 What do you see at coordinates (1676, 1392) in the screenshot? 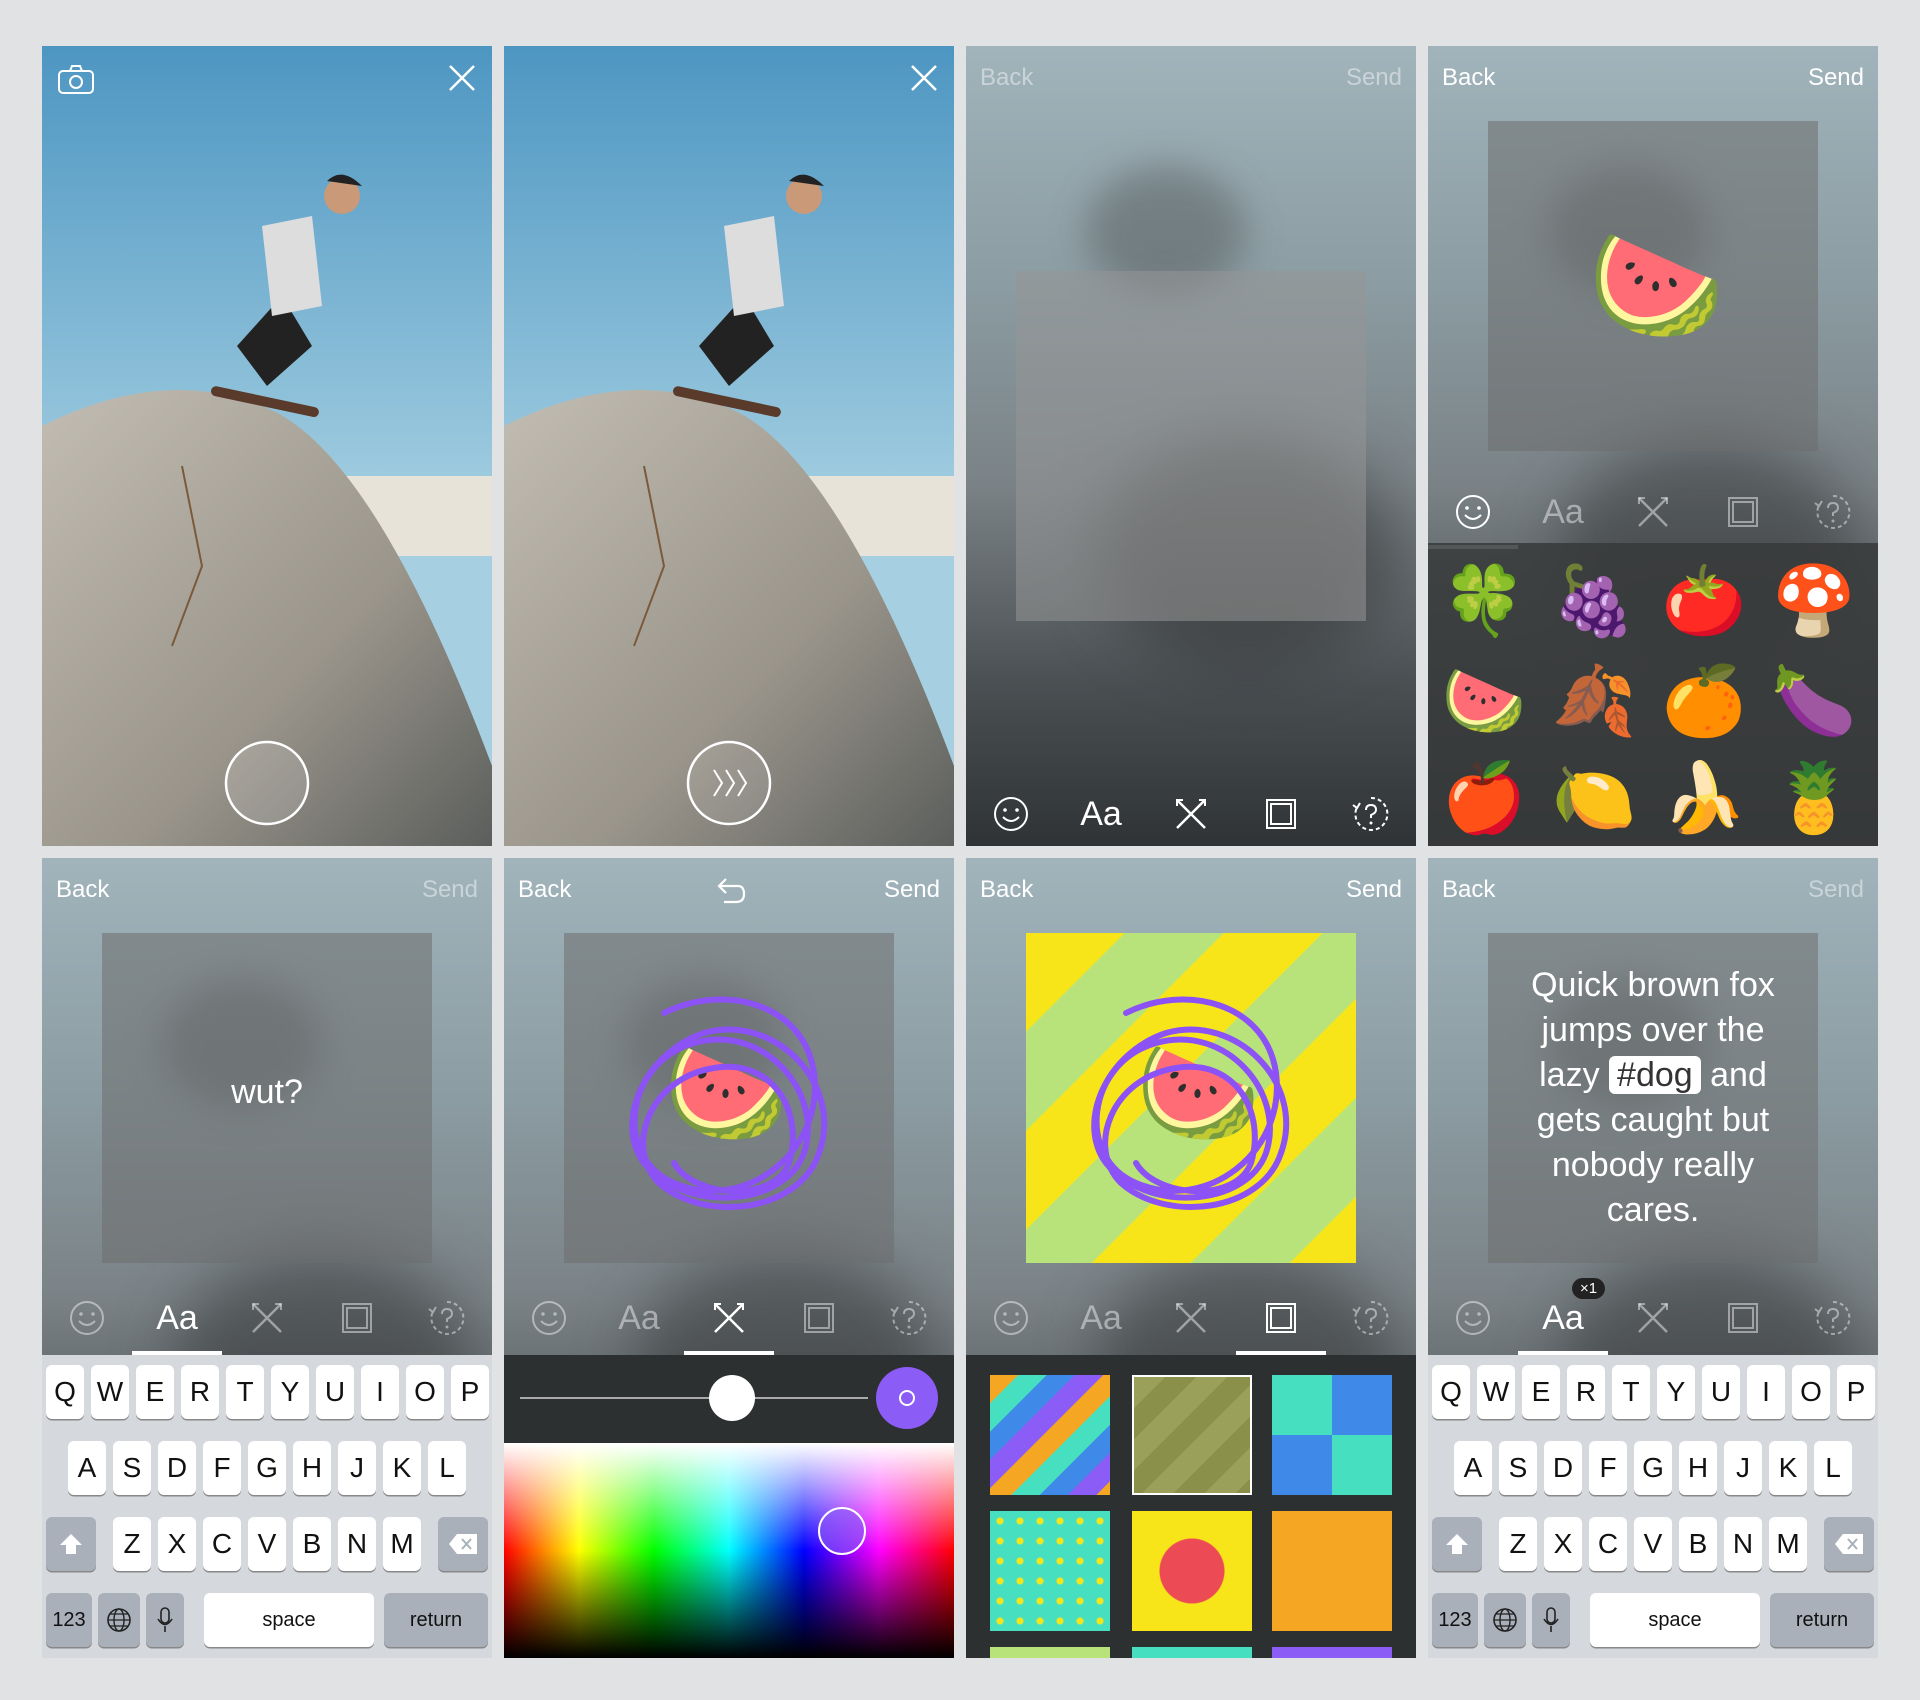
I see `key: Y` at bounding box center [1676, 1392].